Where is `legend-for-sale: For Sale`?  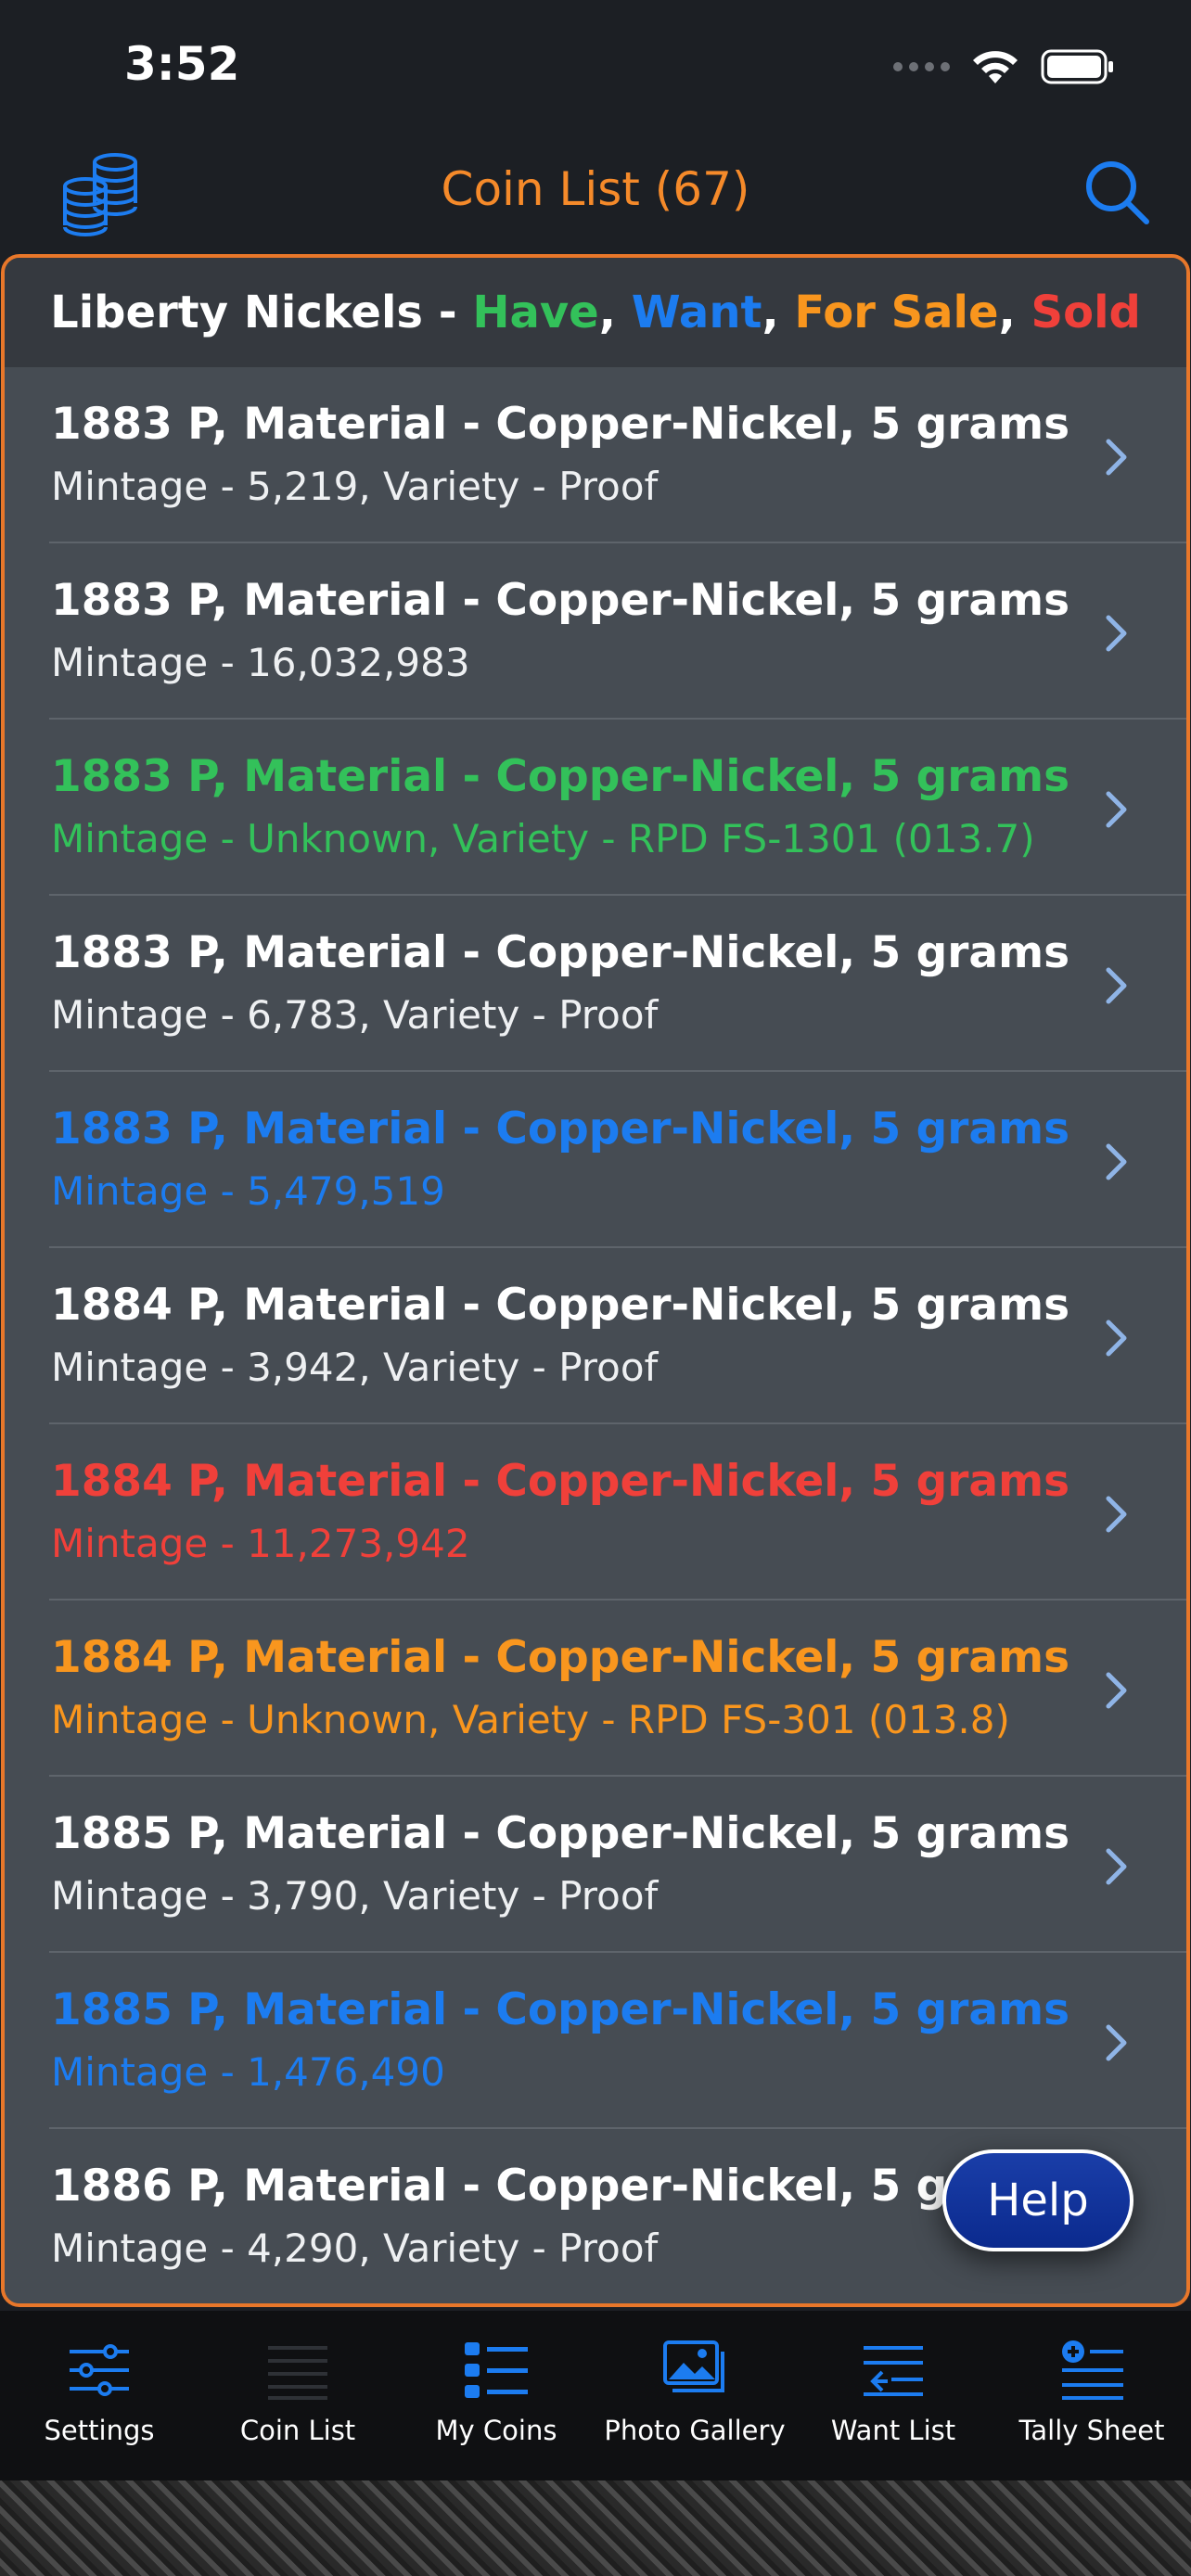
legend-for-sale: For Sale is located at coordinates (896, 312).